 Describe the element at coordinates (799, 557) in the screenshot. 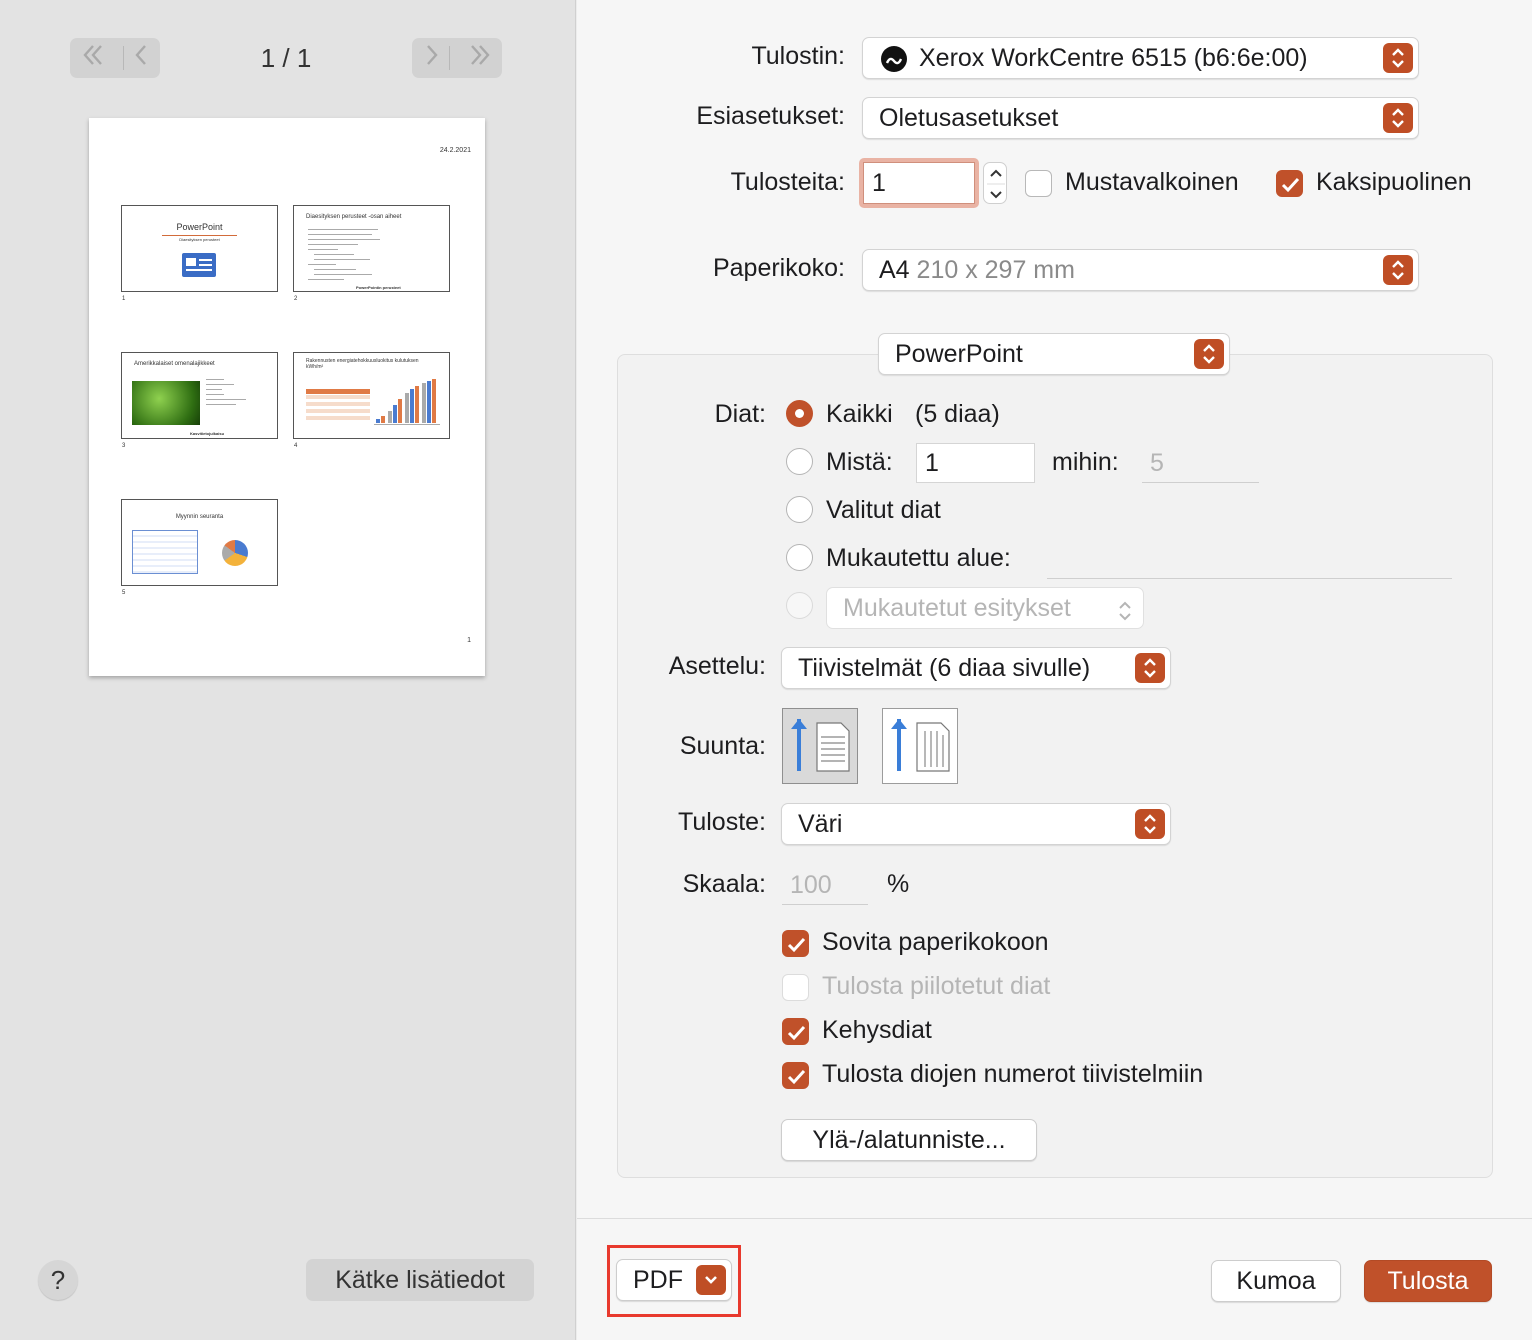

I see `slides-custom-range-radio` at that location.